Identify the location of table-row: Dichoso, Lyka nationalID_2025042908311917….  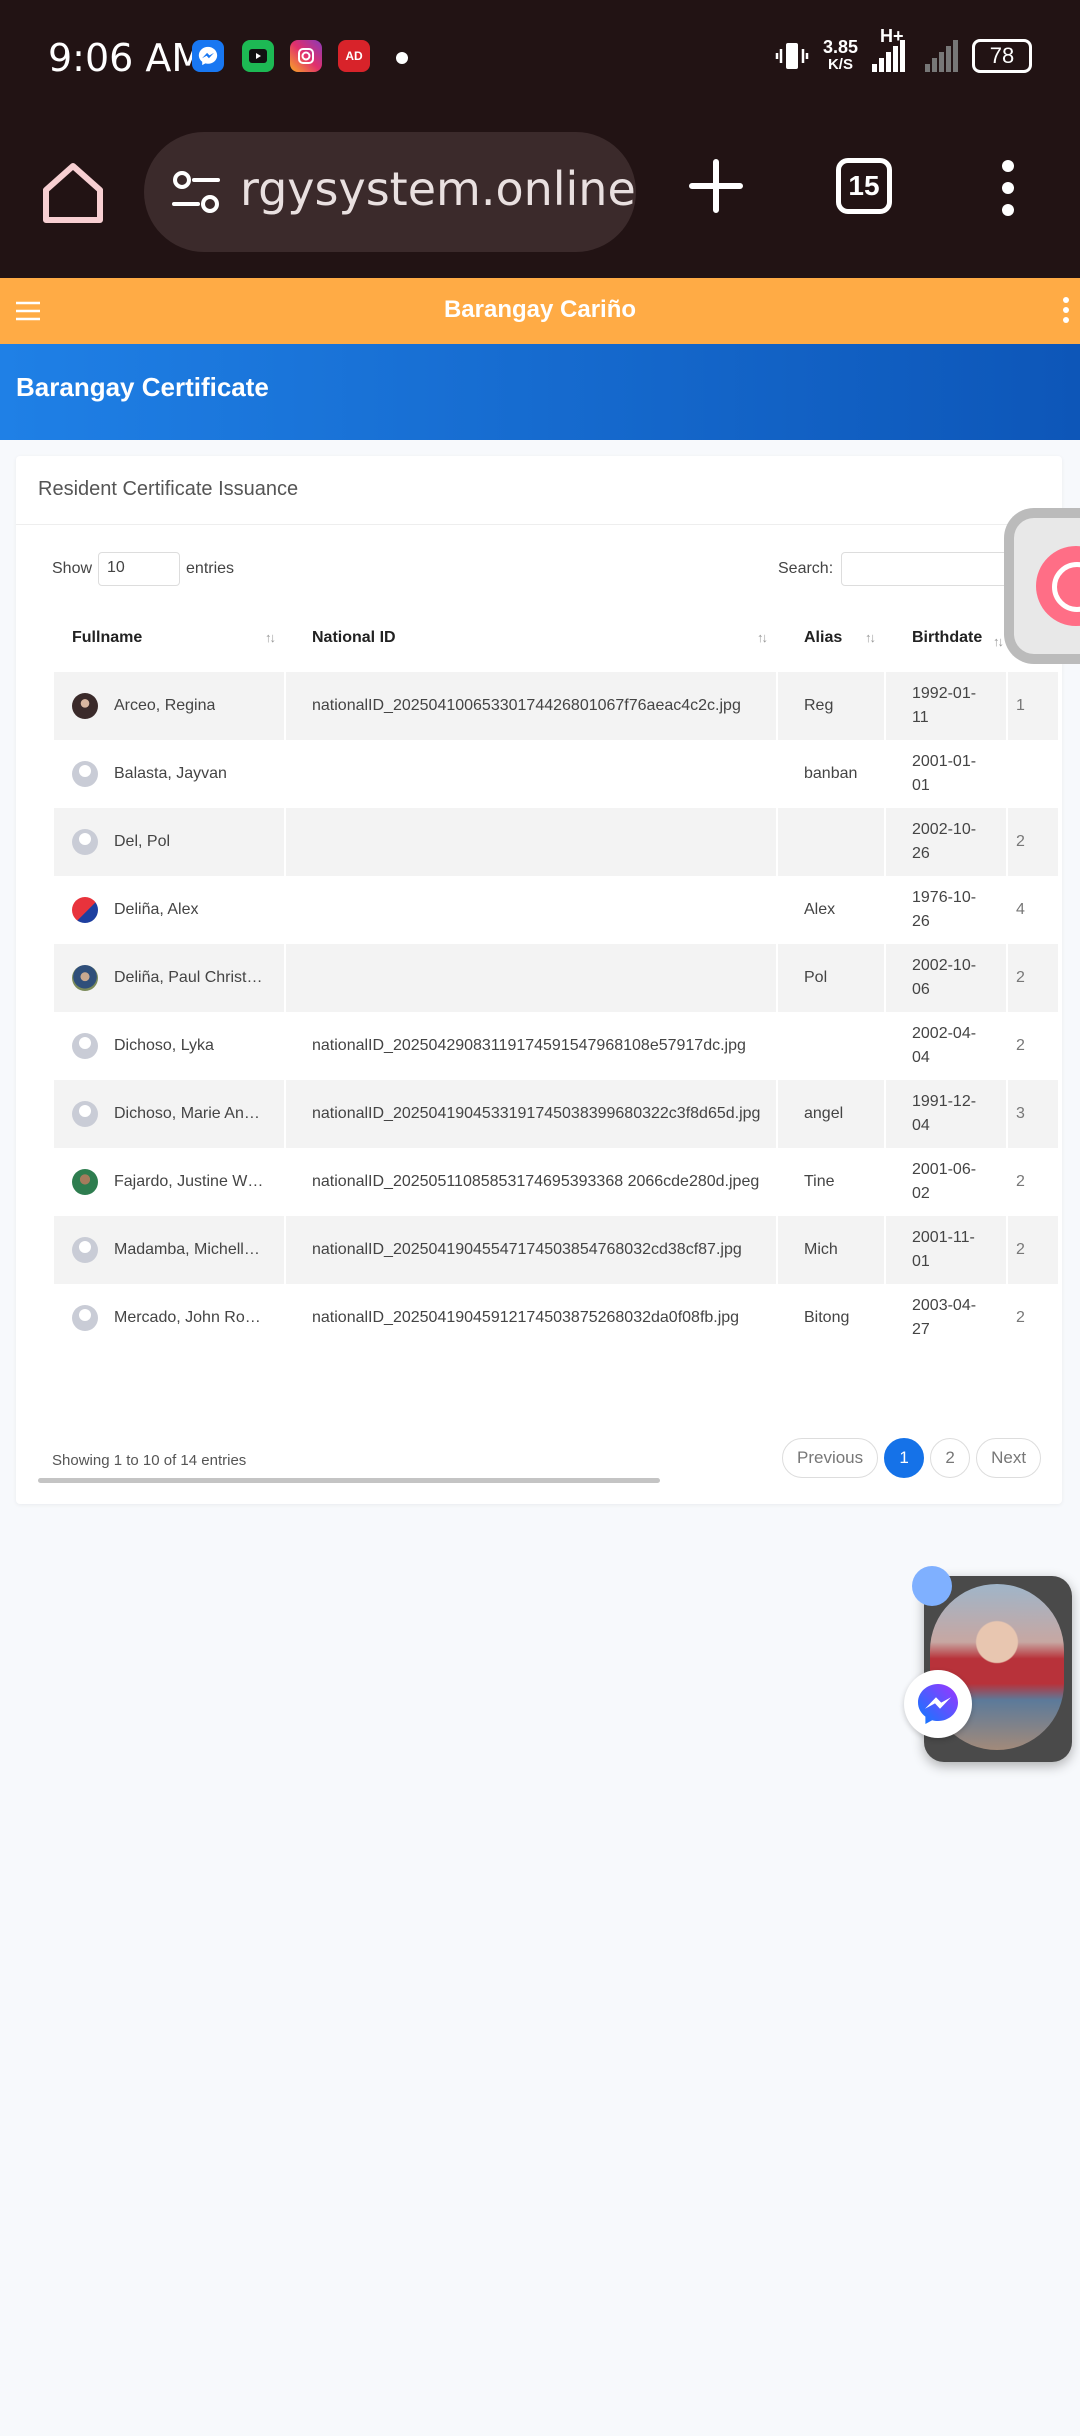
(556, 1046).